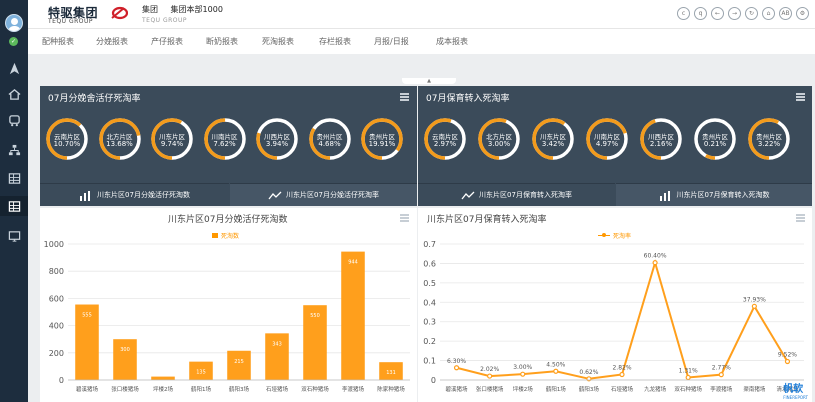 This screenshot has width=815, height=402. I want to click on header-tool-icon: ←, so click(717, 13).